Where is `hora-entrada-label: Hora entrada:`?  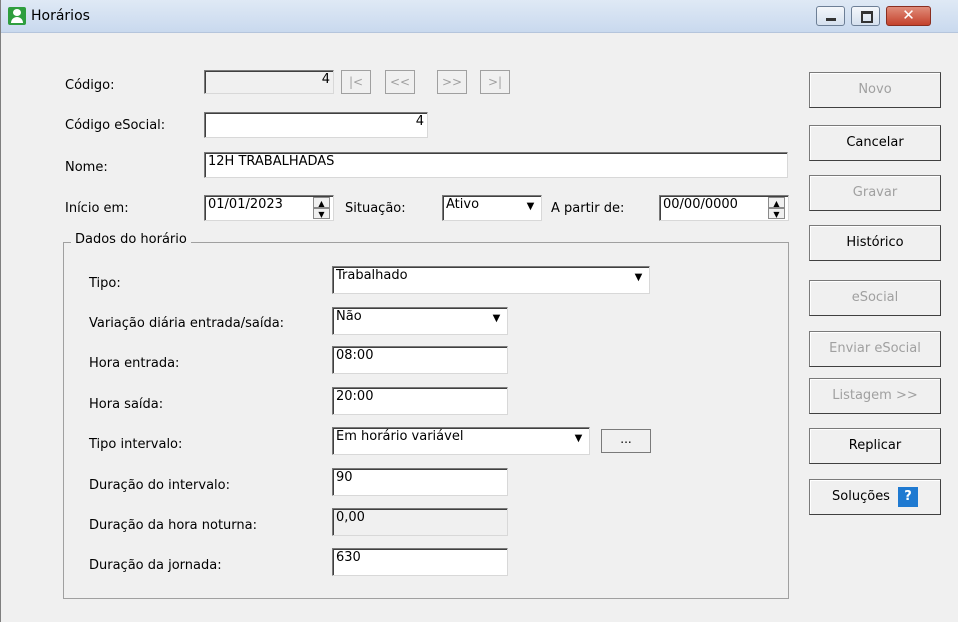
hora-entrada-label: Hora entrada: is located at coordinates (134, 363).